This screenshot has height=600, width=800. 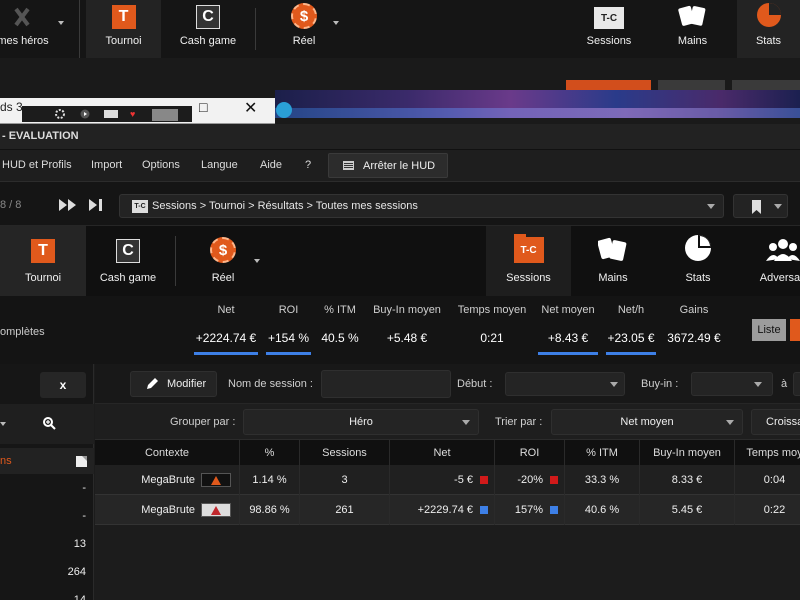 What do you see at coordinates (602, 452) in the screenshot?
I see `column-header-itm: % ITM` at bounding box center [602, 452].